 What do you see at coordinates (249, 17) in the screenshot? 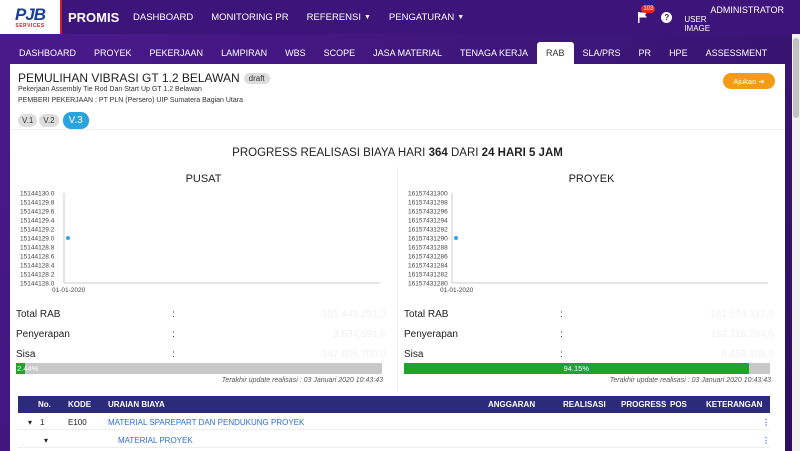
I see `nav-monitoring-pr: MONITORING PR` at bounding box center [249, 17].